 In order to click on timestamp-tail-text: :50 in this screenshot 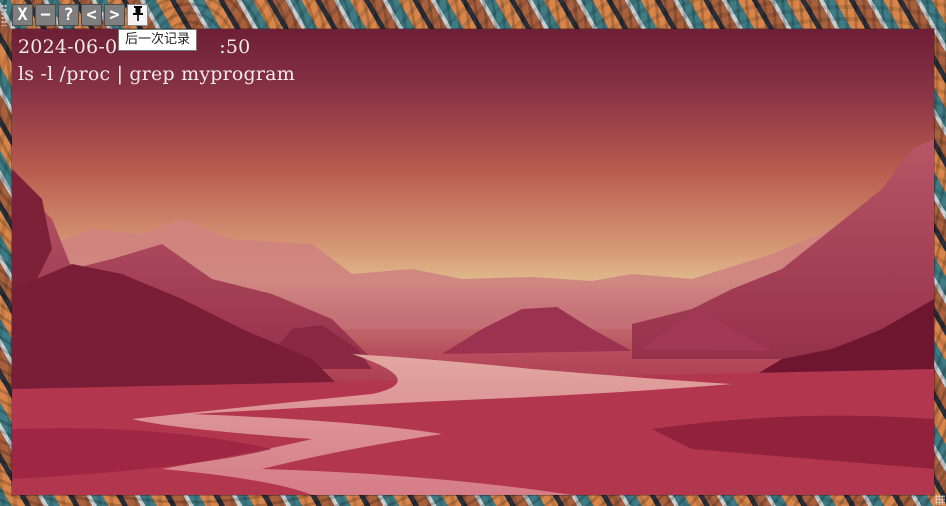, I will do `click(235, 47)`.